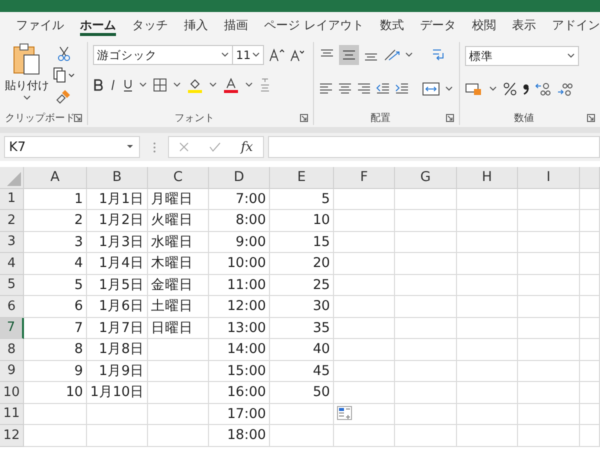  Describe the element at coordinates (113, 85) in the screenshot. I see `italic-icon` at that location.